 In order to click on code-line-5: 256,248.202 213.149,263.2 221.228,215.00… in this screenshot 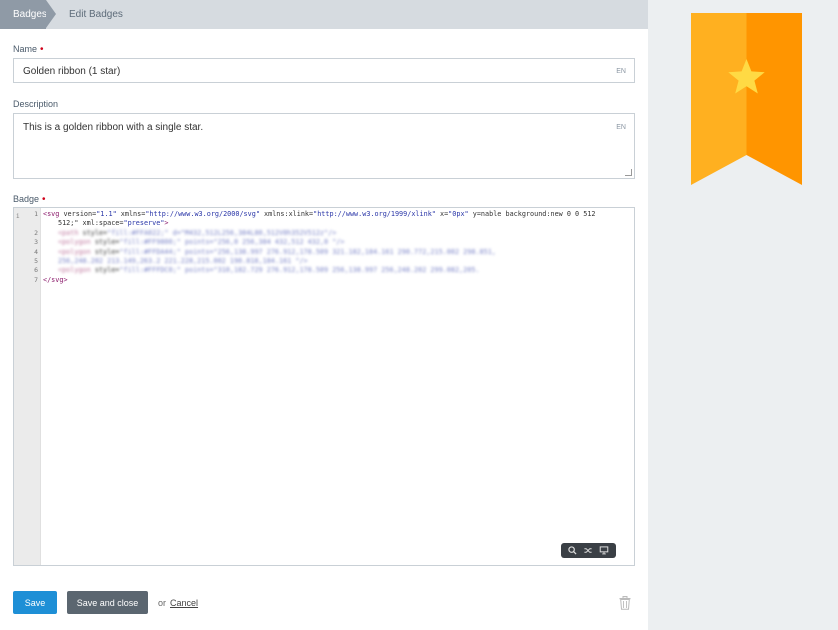, I will do `click(183, 261)`.